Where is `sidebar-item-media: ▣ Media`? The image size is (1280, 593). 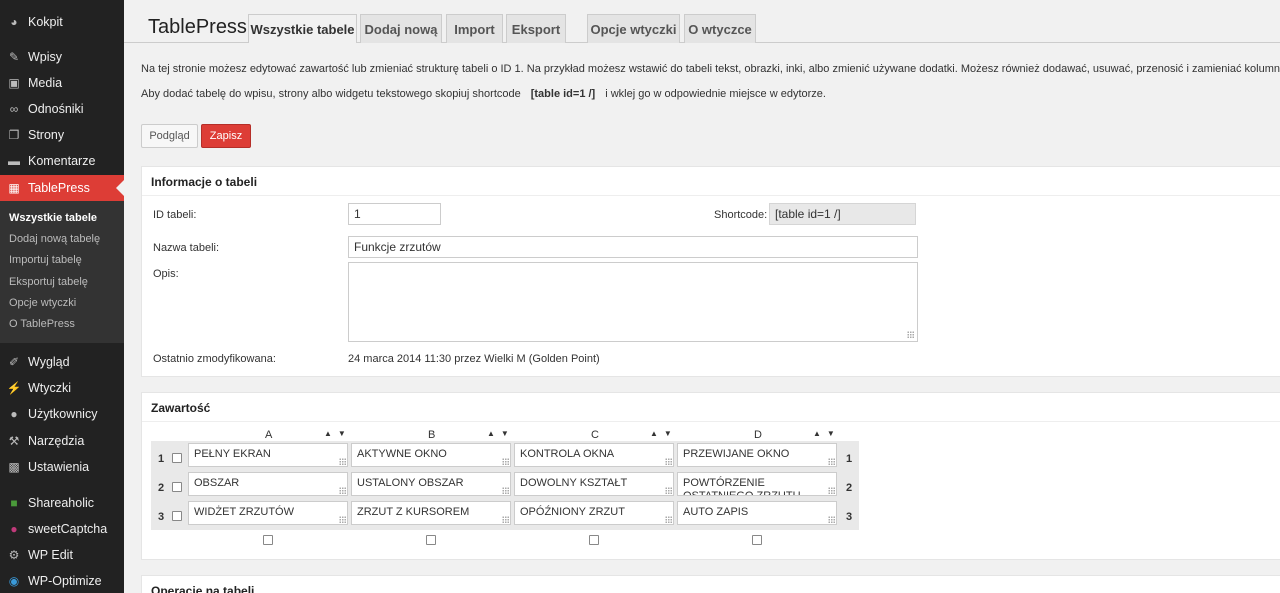
sidebar-item-media: ▣ Media is located at coordinates (62, 83).